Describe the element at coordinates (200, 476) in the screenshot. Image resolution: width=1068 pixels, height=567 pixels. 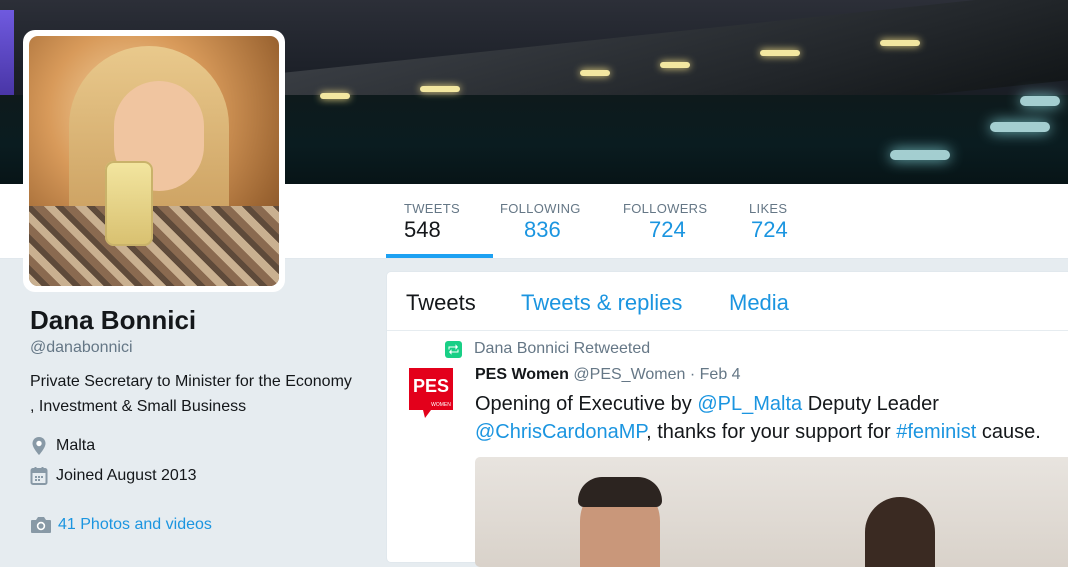
I see `profile-joined: Joined August 2013` at that location.